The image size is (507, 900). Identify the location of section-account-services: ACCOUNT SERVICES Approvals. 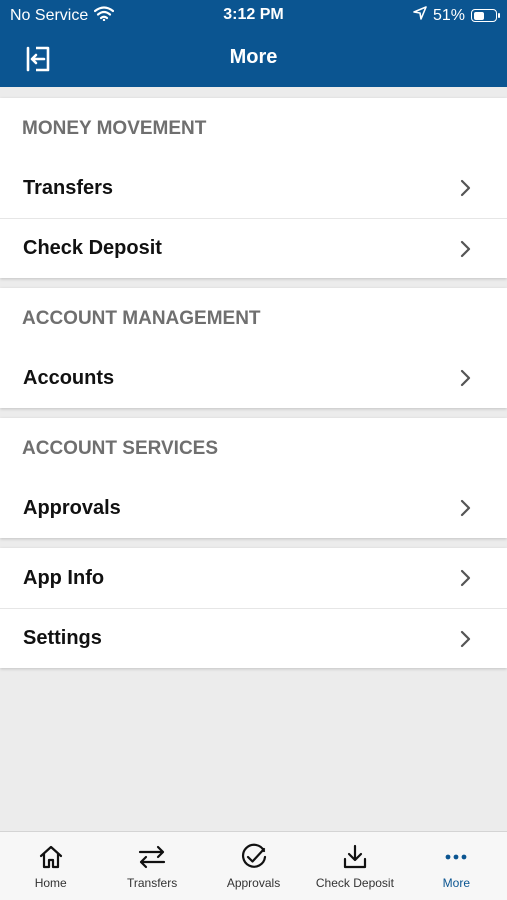
(253, 478).